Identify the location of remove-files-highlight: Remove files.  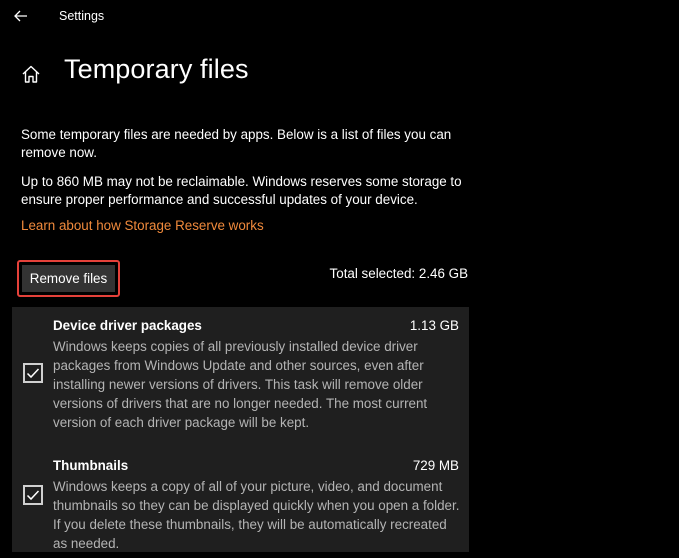
(68, 278).